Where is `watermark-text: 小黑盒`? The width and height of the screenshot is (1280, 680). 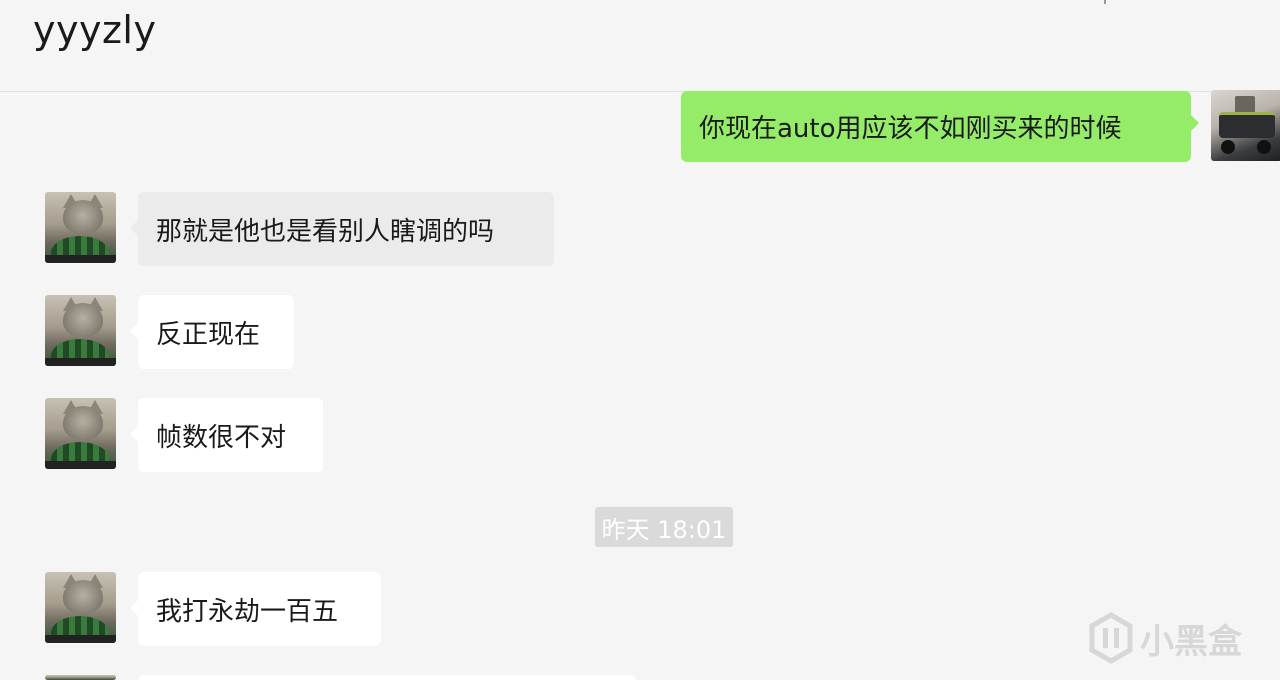 watermark-text: 小黑盒 is located at coordinates (1191, 641).